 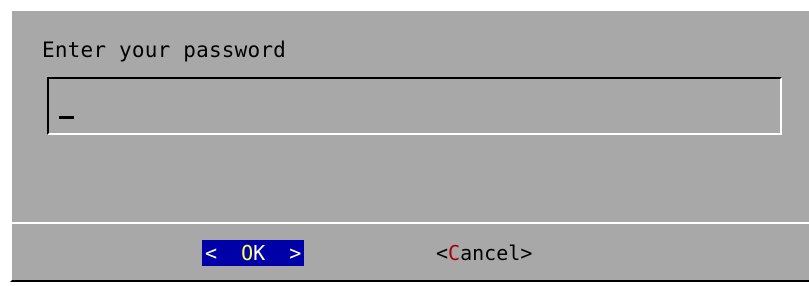 What do you see at coordinates (247, 253) in the screenshot?
I see `ok-hotkey: O` at bounding box center [247, 253].